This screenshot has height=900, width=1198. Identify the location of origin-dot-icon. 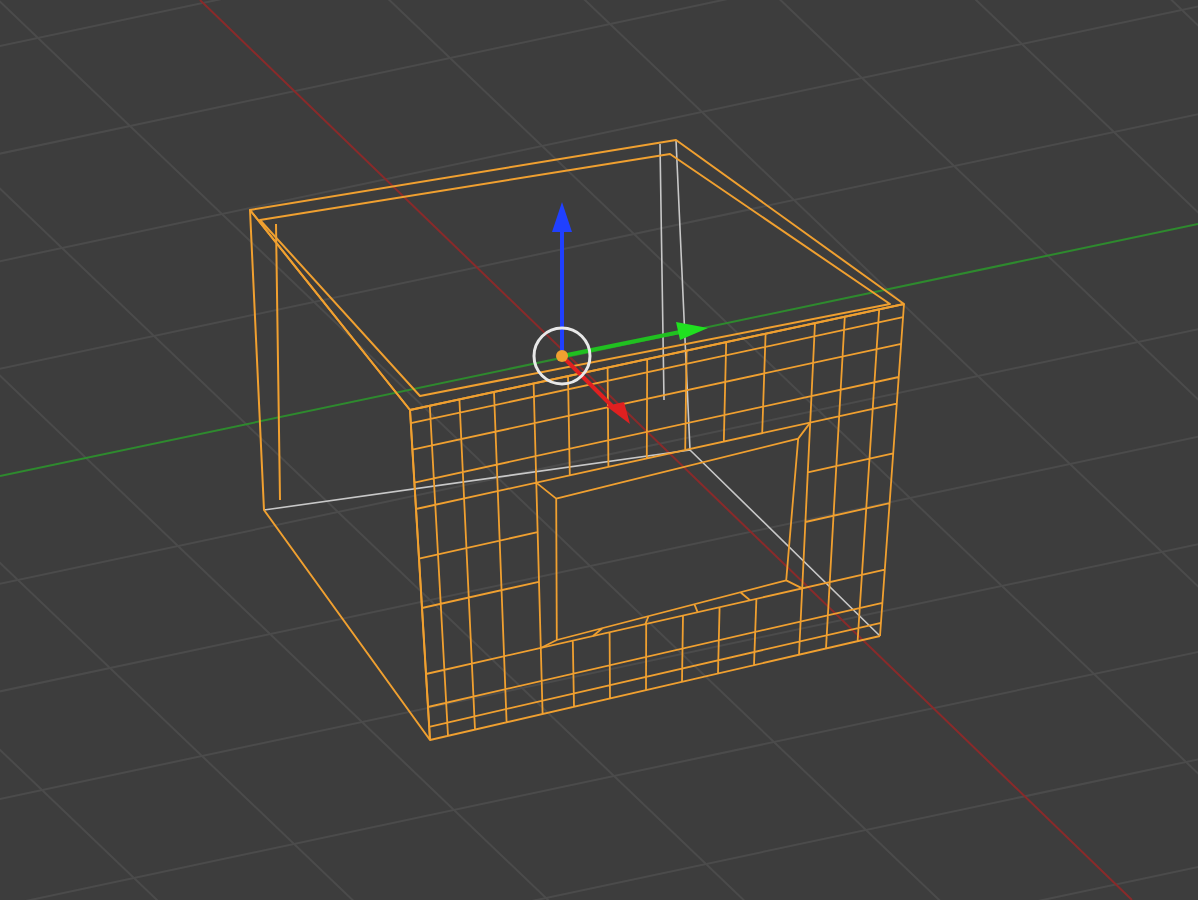
(562, 356).